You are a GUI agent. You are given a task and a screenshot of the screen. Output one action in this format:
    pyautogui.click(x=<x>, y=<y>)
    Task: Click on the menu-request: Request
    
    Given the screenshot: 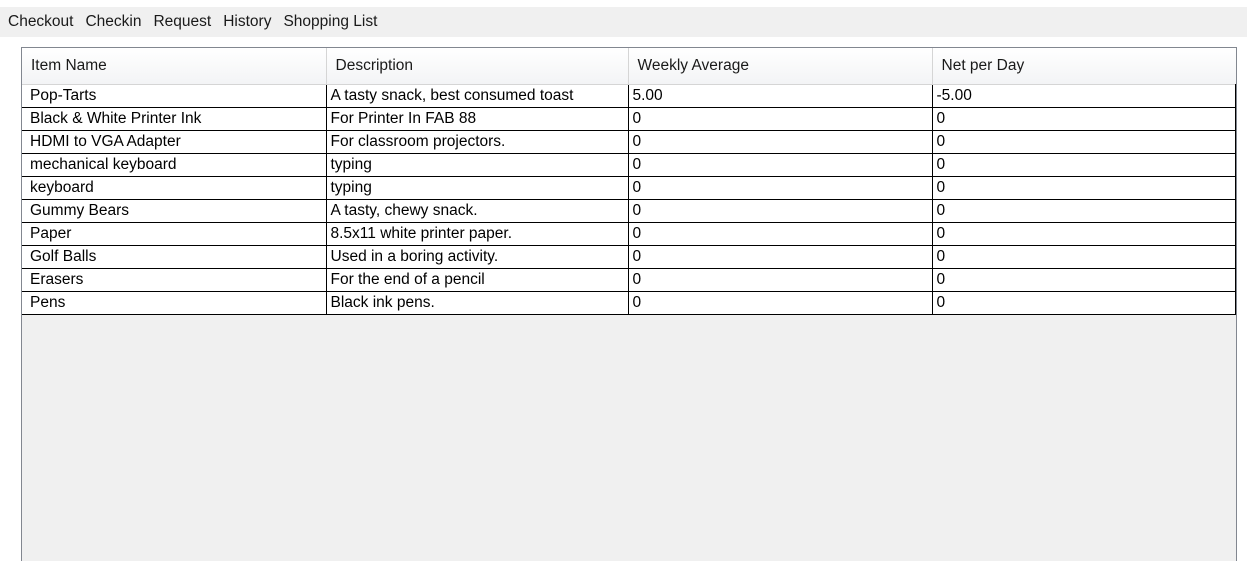 What is the action you would take?
    pyautogui.click(x=182, y=22)
    